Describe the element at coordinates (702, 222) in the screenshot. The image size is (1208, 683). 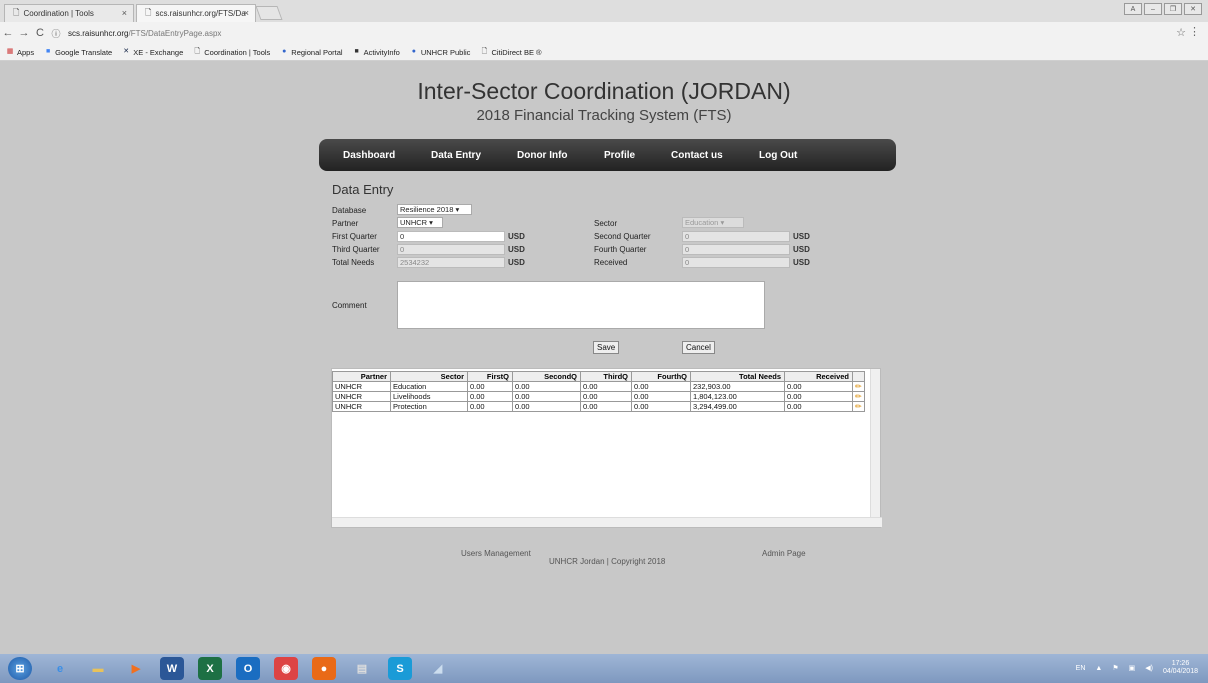
I see `sector-value: Education` at that location.